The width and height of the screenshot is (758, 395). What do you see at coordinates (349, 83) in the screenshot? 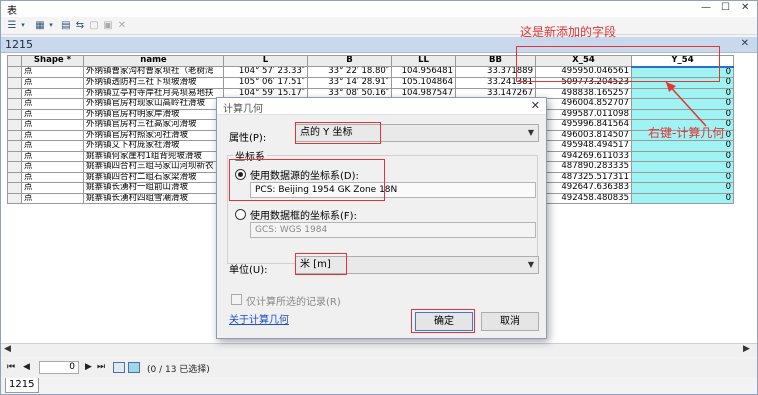
I see `table-cell: 33° 14′ 28.91″` at bounding box center [349, 83].